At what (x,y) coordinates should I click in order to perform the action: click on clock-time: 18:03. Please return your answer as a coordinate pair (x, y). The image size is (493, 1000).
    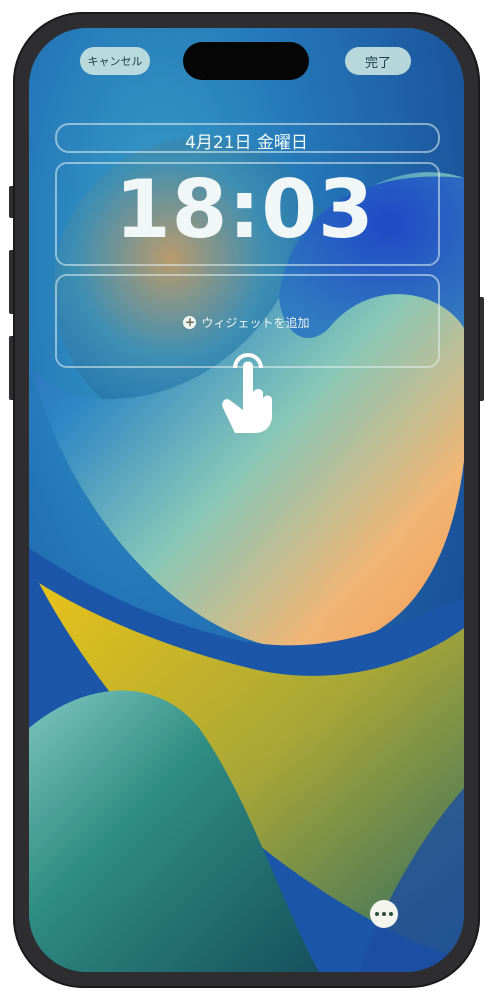
    Looking at the image, I should click on (245, 209).